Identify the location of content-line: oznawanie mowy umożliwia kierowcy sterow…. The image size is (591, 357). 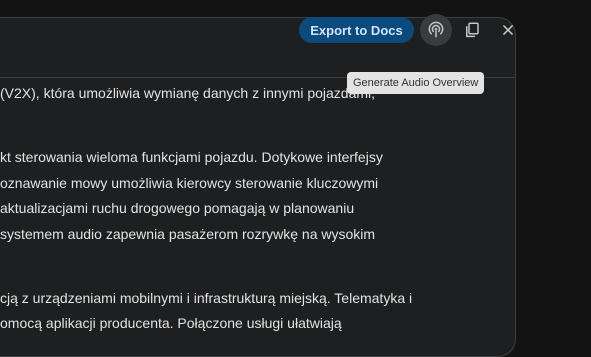
(189, 183).